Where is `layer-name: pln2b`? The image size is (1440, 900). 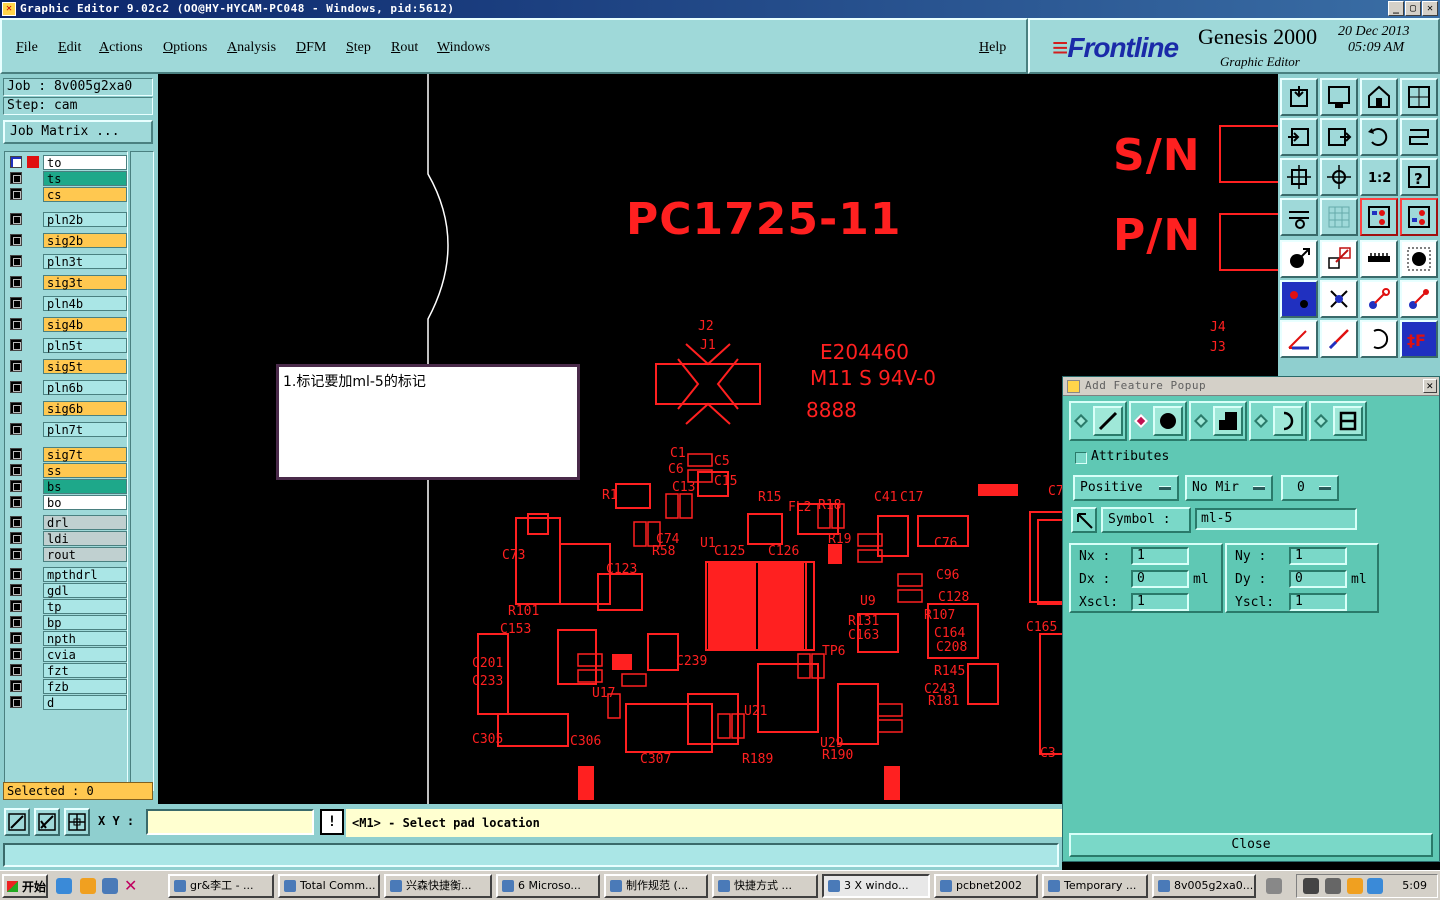
layer-name: pln2b is located at coordinates (85, 219).